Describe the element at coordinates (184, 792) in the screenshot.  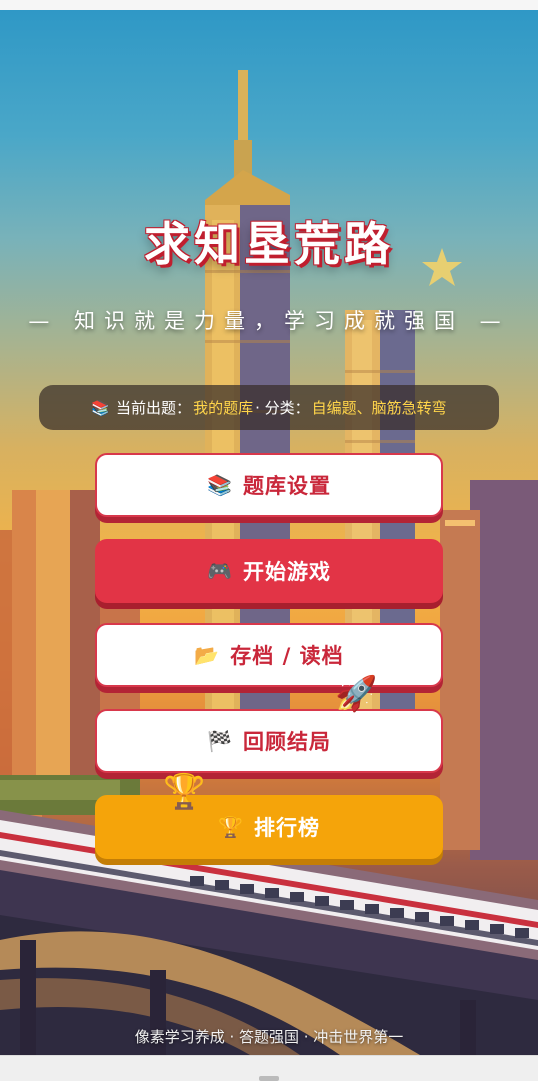
I see `trophy-decoration-icon: 🏆` at that location.